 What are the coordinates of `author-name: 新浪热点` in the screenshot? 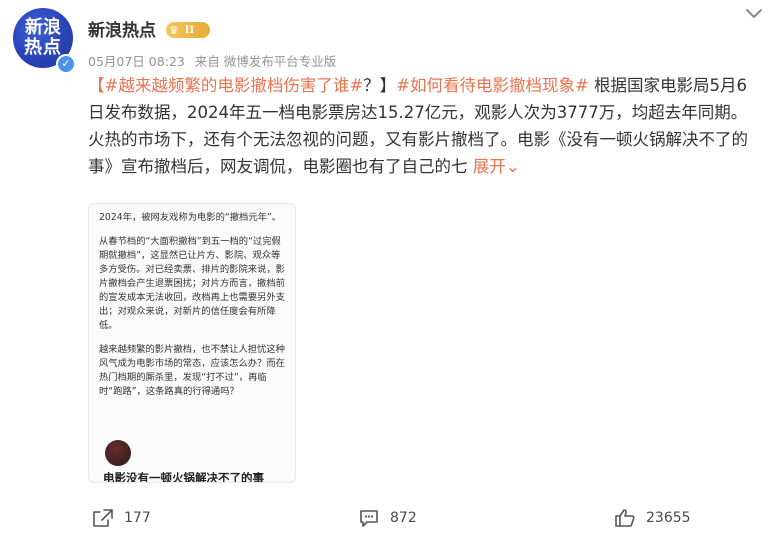 It's located at (122, 28).